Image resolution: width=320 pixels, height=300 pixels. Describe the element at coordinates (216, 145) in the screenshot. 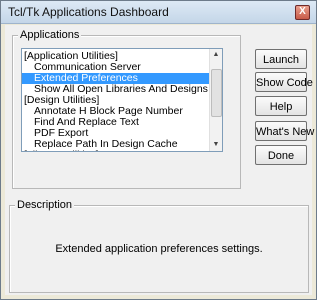

I see `scroll-down-icon: ▼` at that location.